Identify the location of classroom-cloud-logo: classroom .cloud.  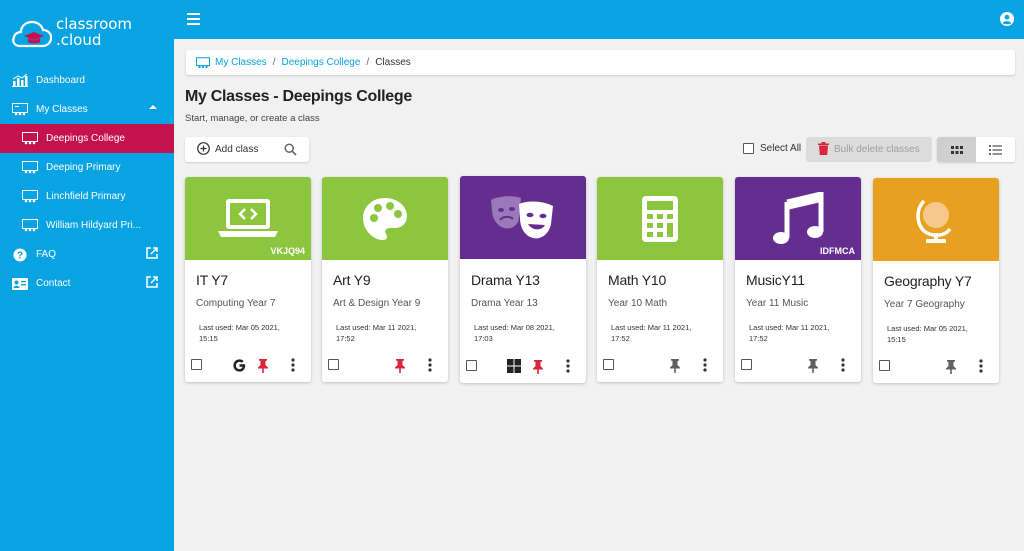
(87, 34).